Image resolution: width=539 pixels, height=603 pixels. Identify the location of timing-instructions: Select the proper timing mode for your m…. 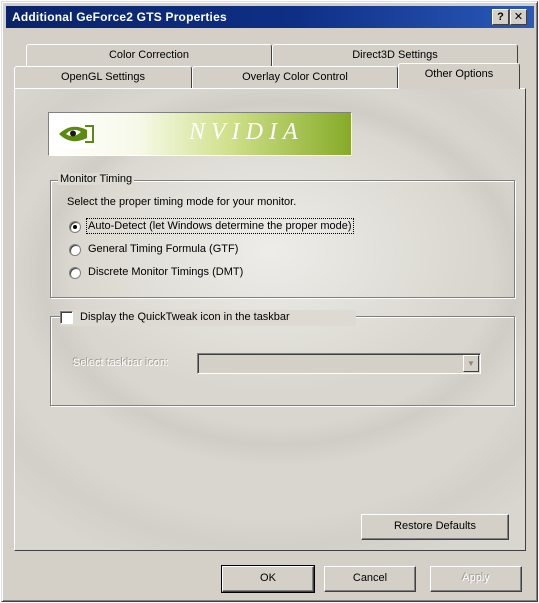
(182, 202).